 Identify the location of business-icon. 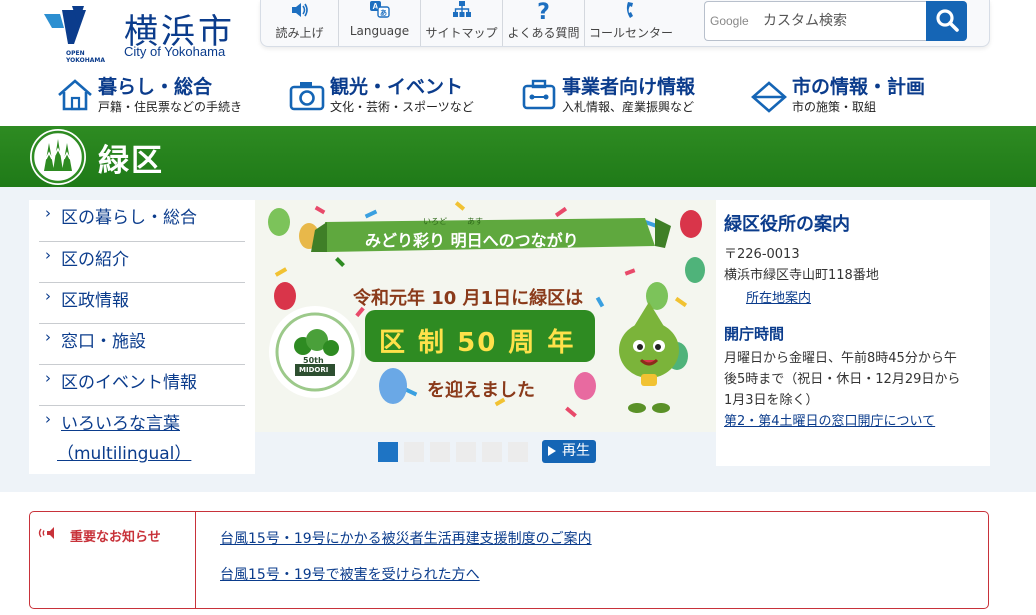
(539, 94).